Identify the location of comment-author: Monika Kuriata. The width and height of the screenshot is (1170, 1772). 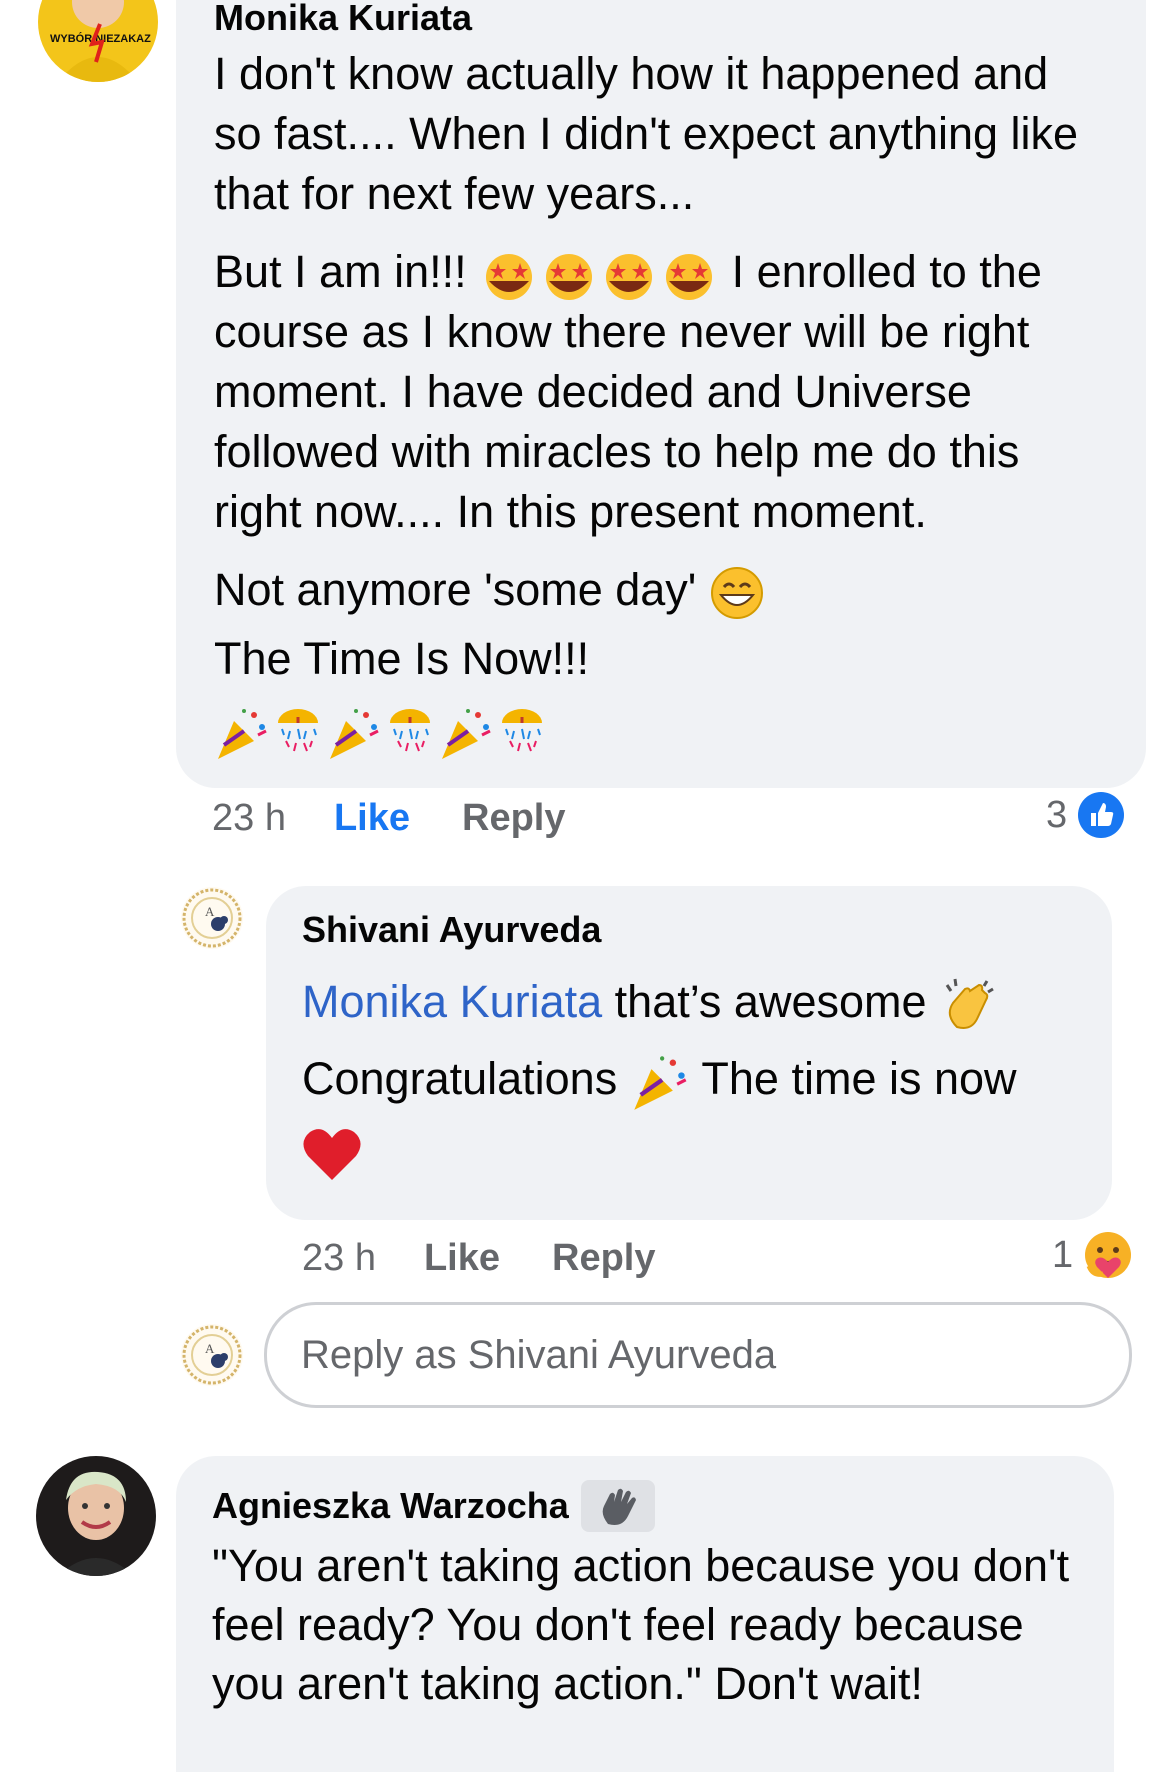
(660, 19).